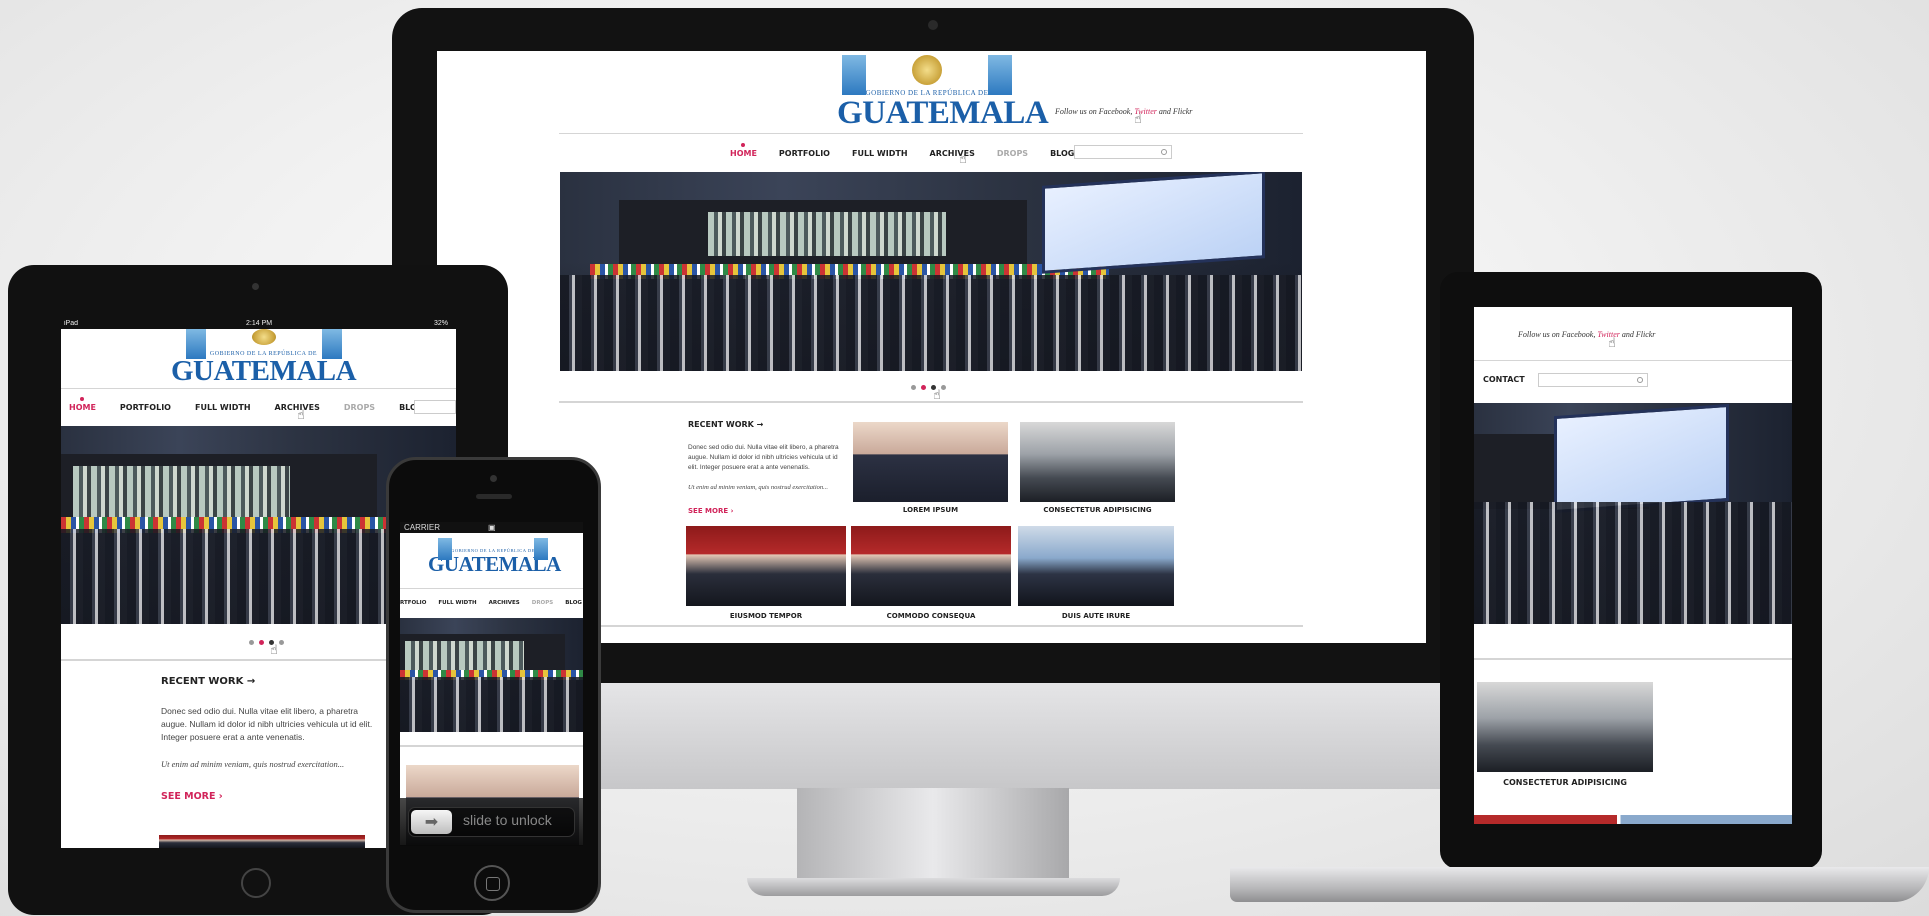 The height and width of the screenshot is (916, 1929). What do you see at coordinates (766, 616) in the screenshot?
I see `portfolio-caption: EIUSMOD TEMPOR` at bounding box center [766, 616].